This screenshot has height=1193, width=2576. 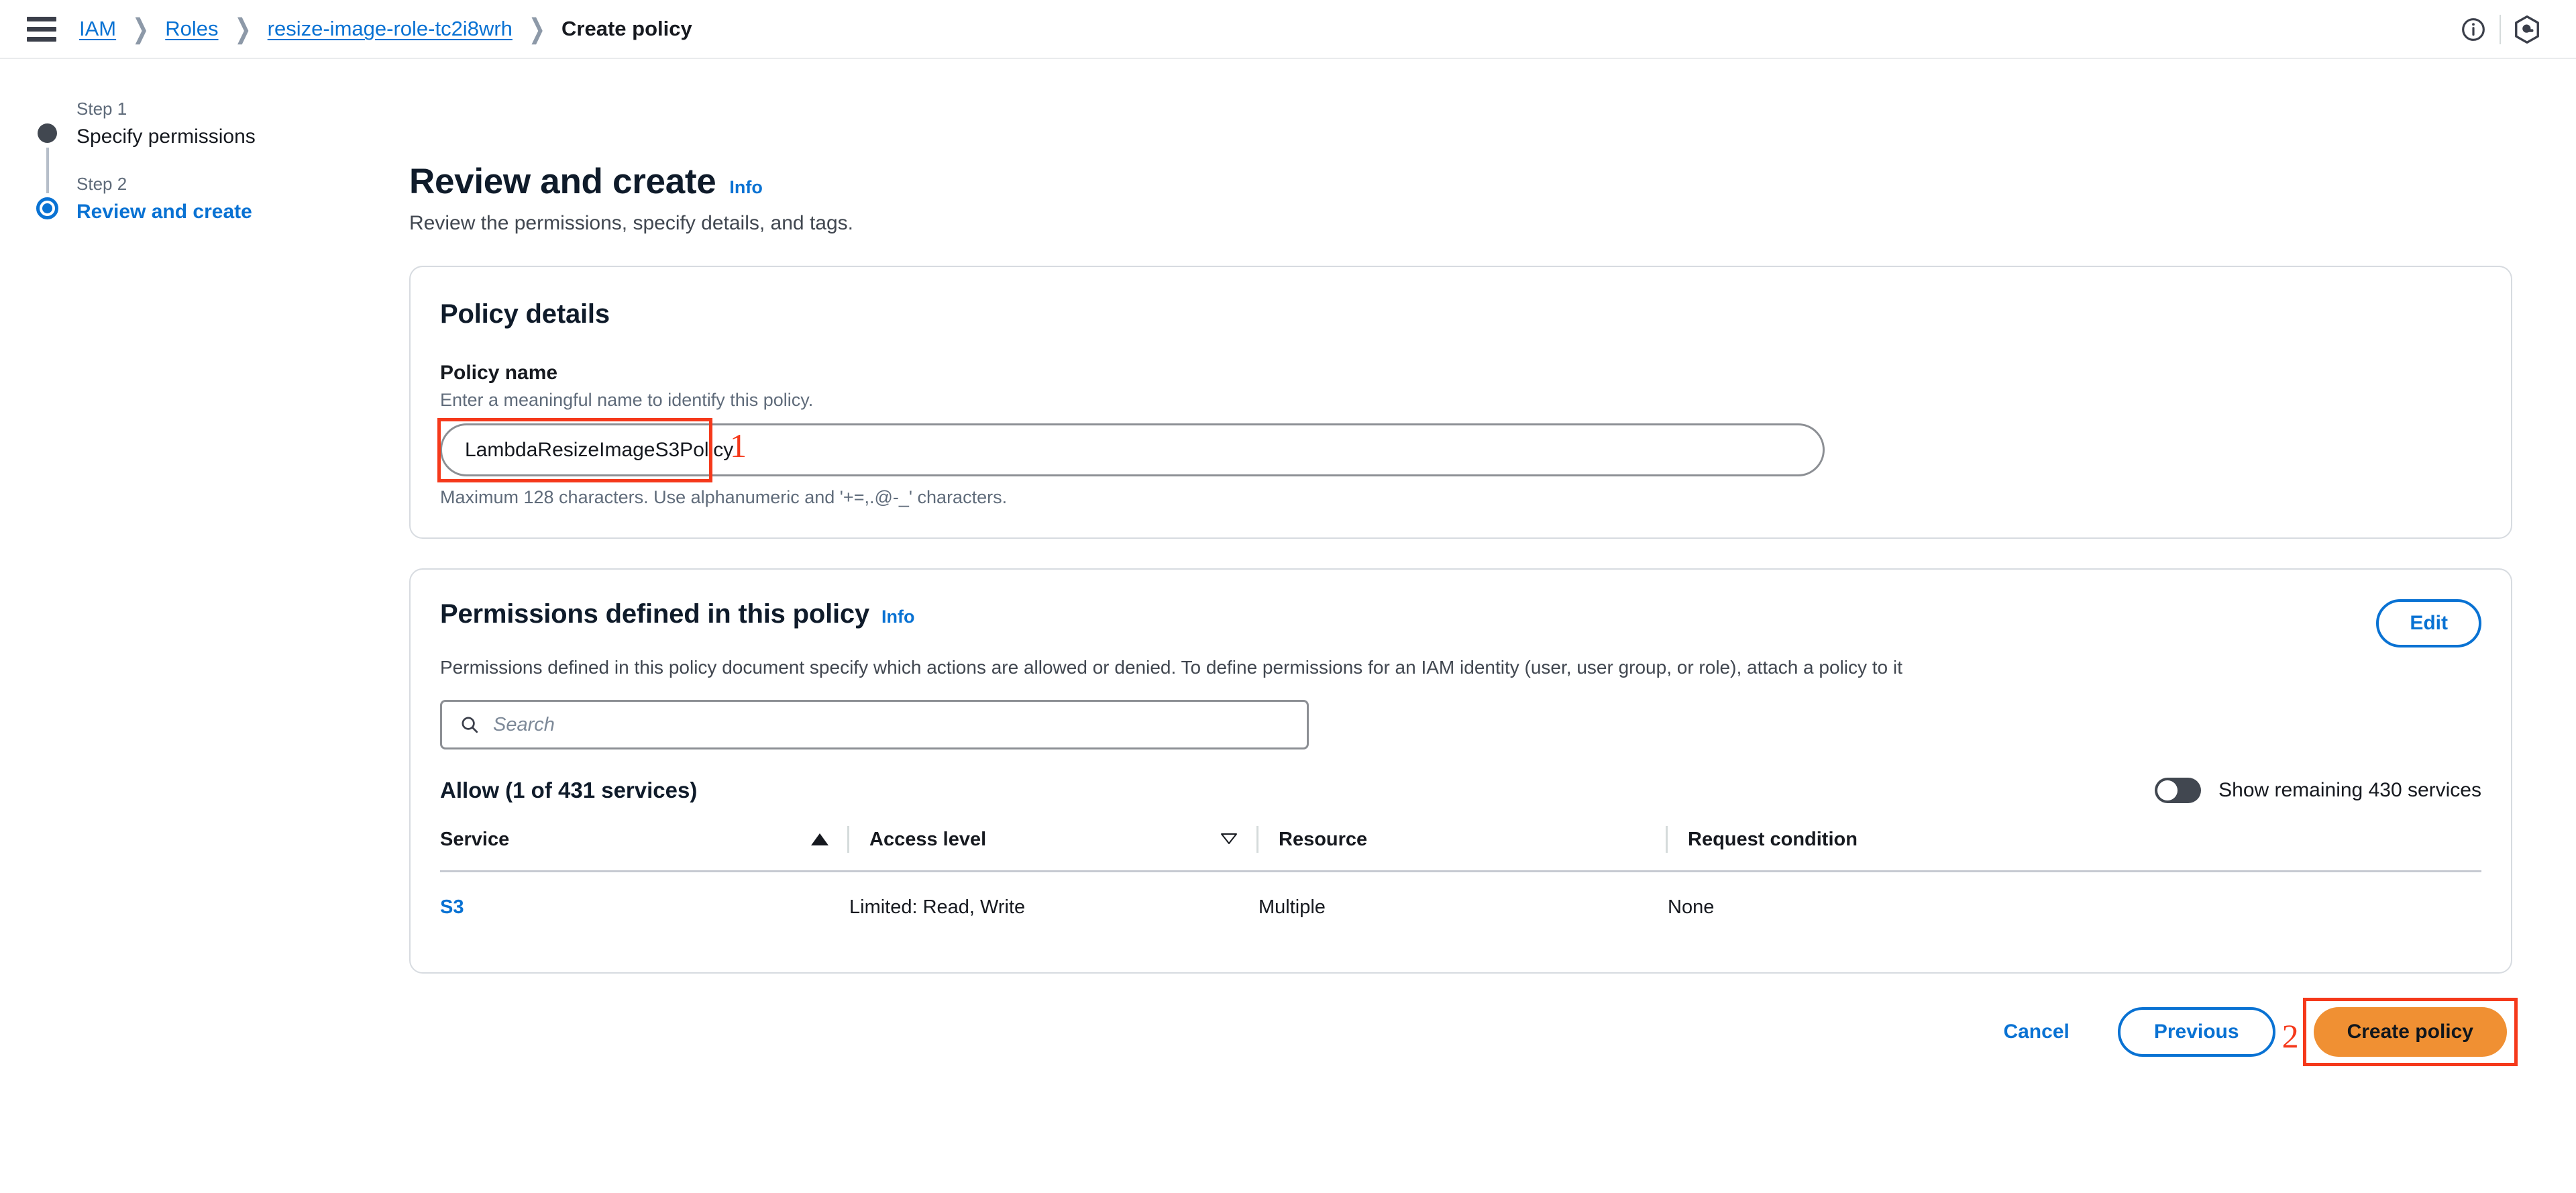 What do you see at coordinates (1460, 907) in the screenshot?
I see `table-row: S3 Limited: Read, Write Multiple None` at bounding box center [1460, 907].